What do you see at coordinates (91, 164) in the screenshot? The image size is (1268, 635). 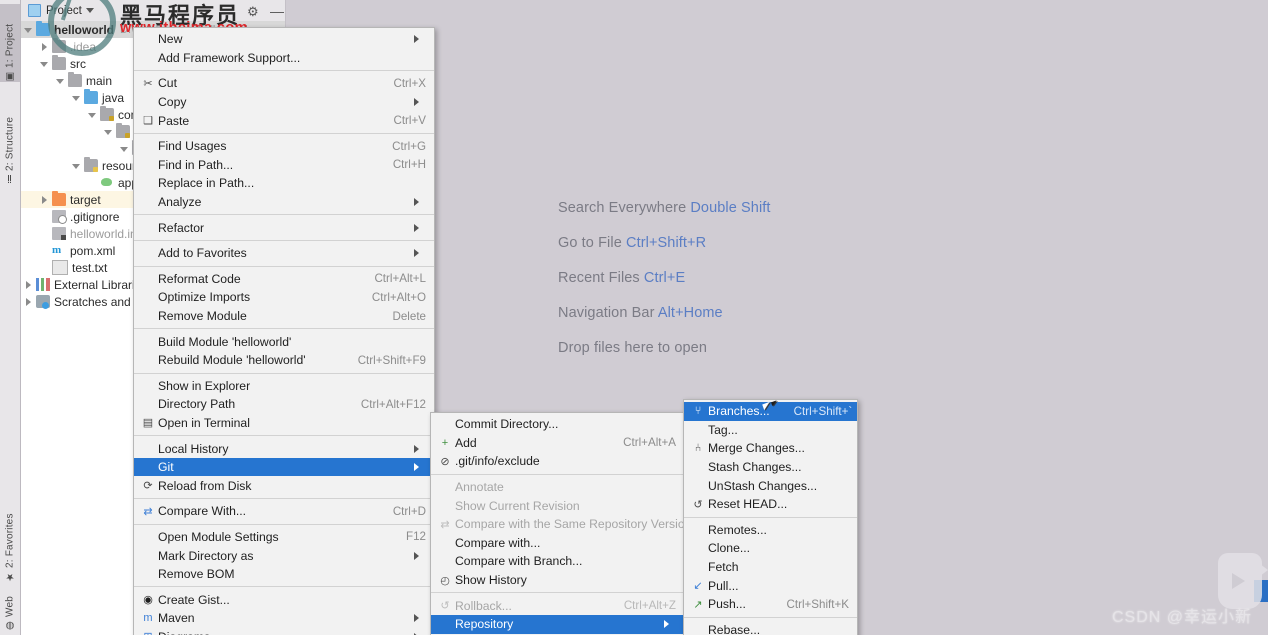 I see `folder-res` at bounding box center [91, 164].